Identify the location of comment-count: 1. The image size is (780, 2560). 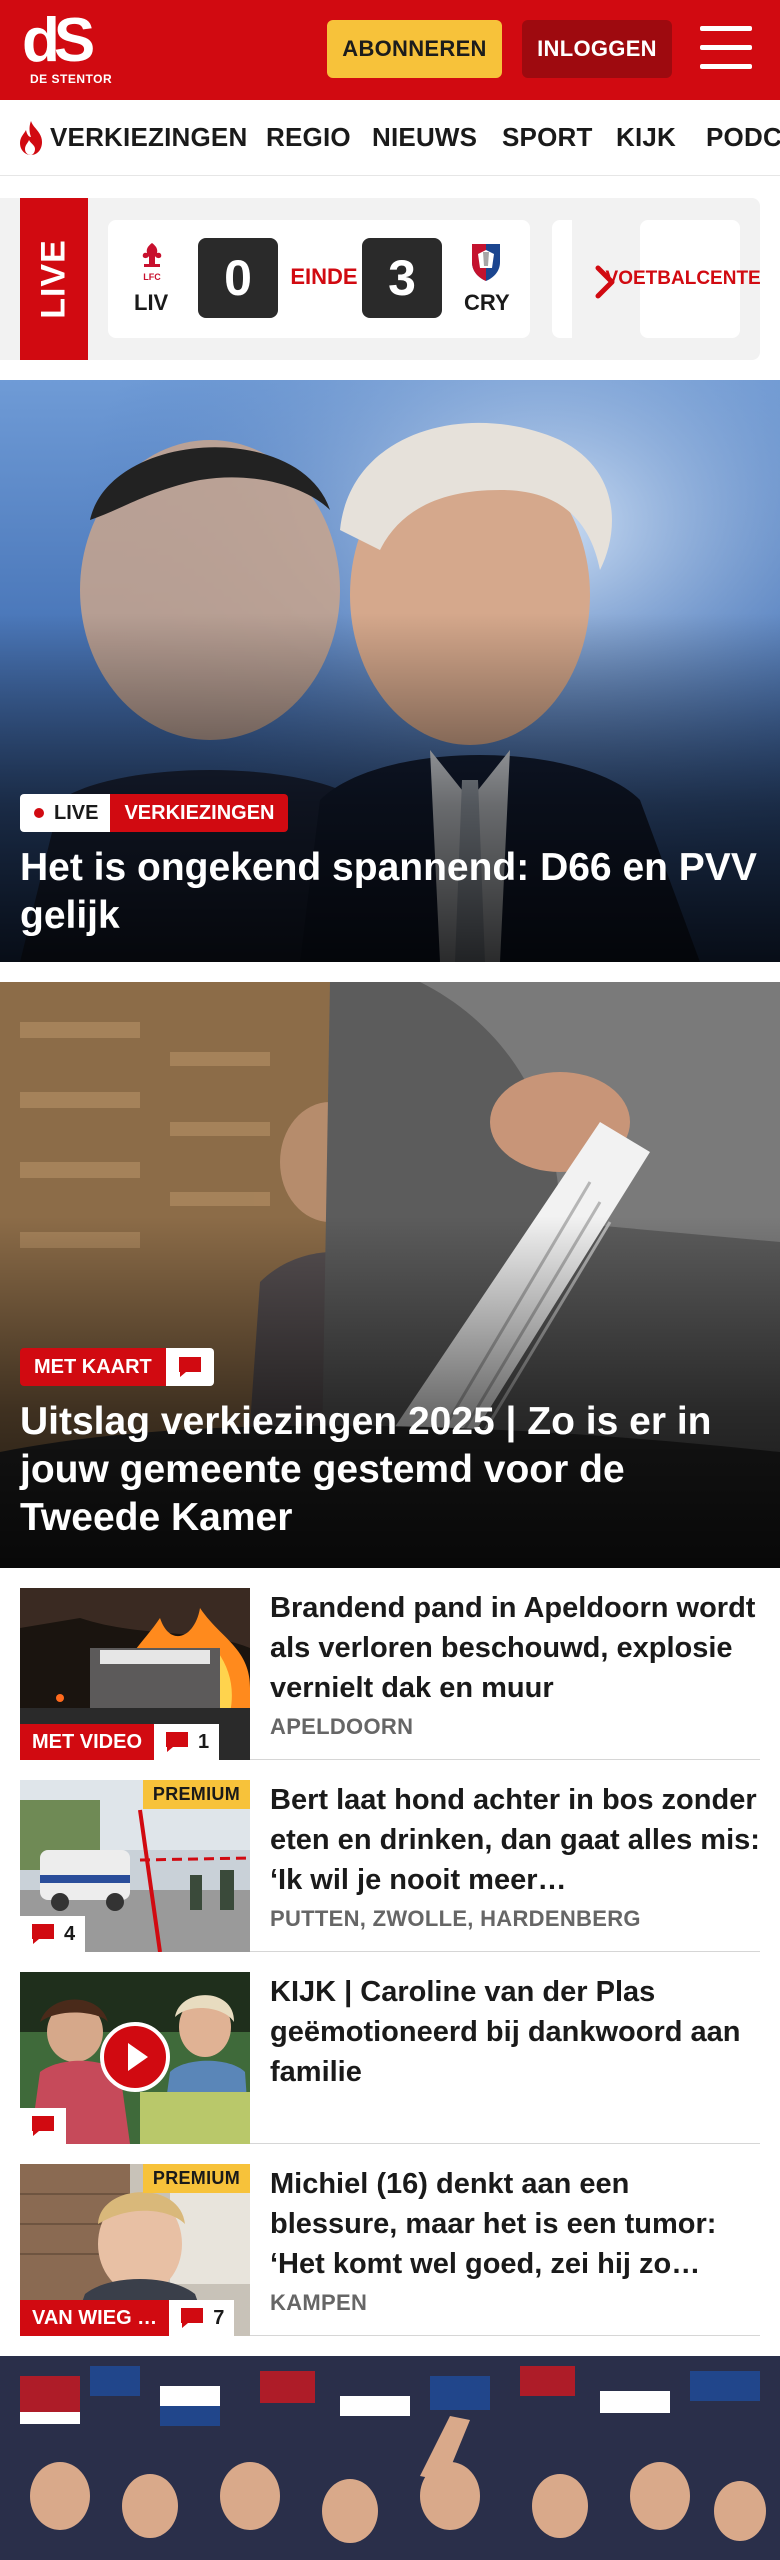
(187, 1742).